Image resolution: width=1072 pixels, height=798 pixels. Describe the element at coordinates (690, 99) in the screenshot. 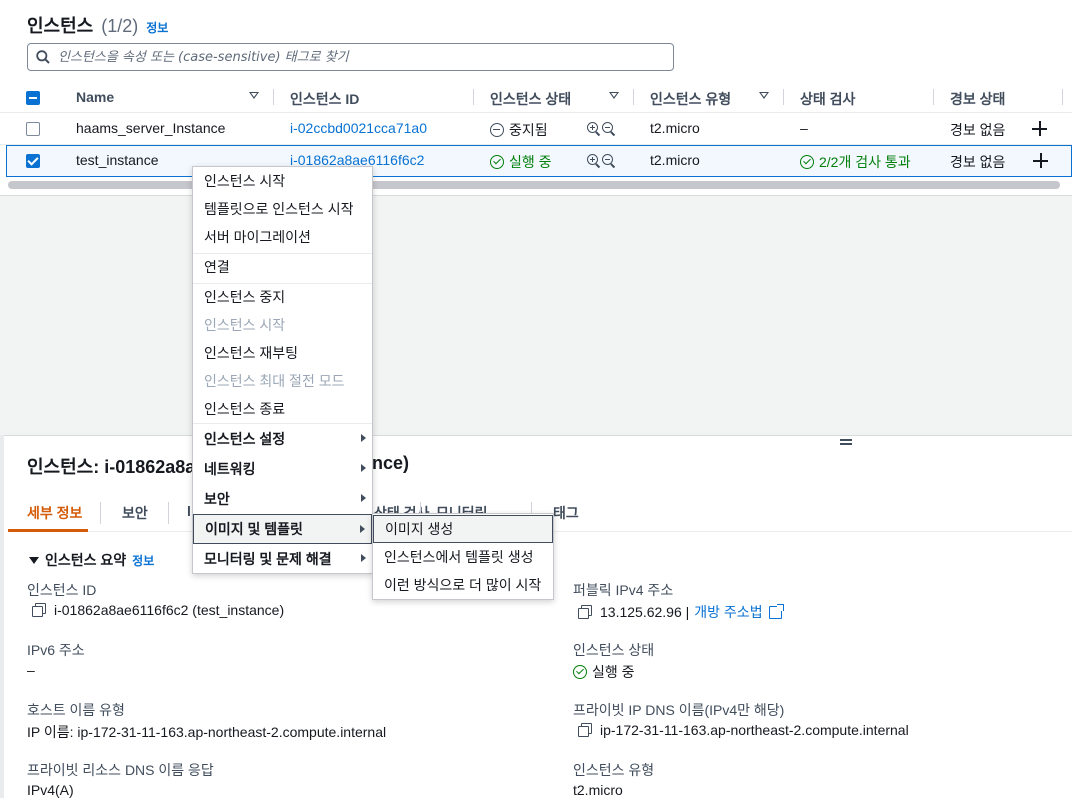

I see `column-header-instance-type: 인스턴스 유형` at that location.